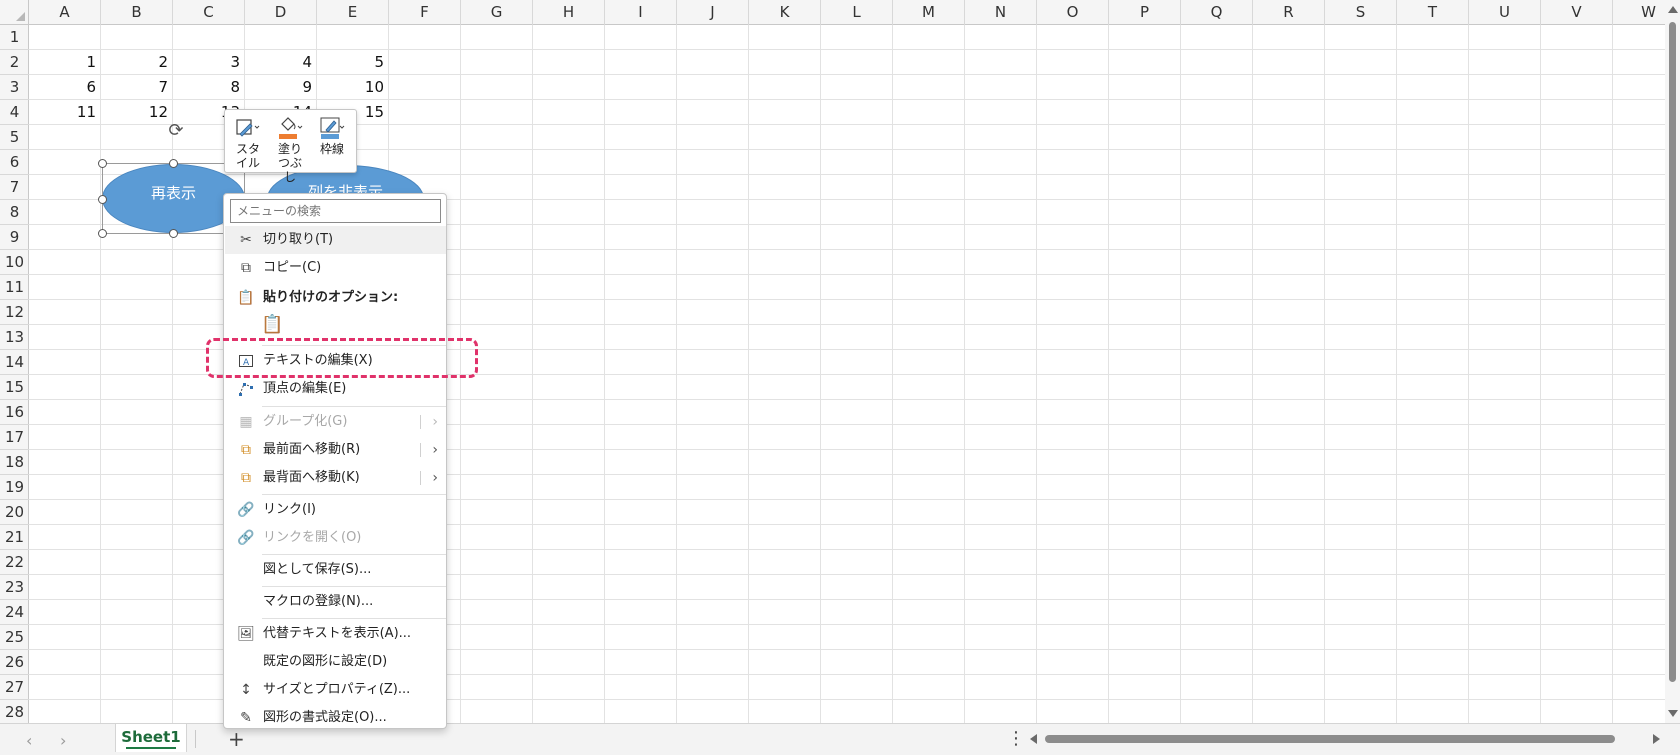 The height and width of the screenshot is (755, 1680). Describe the element at coordinates (1577, 12) in the screenshot. I see `column-header-v: V` at that location.